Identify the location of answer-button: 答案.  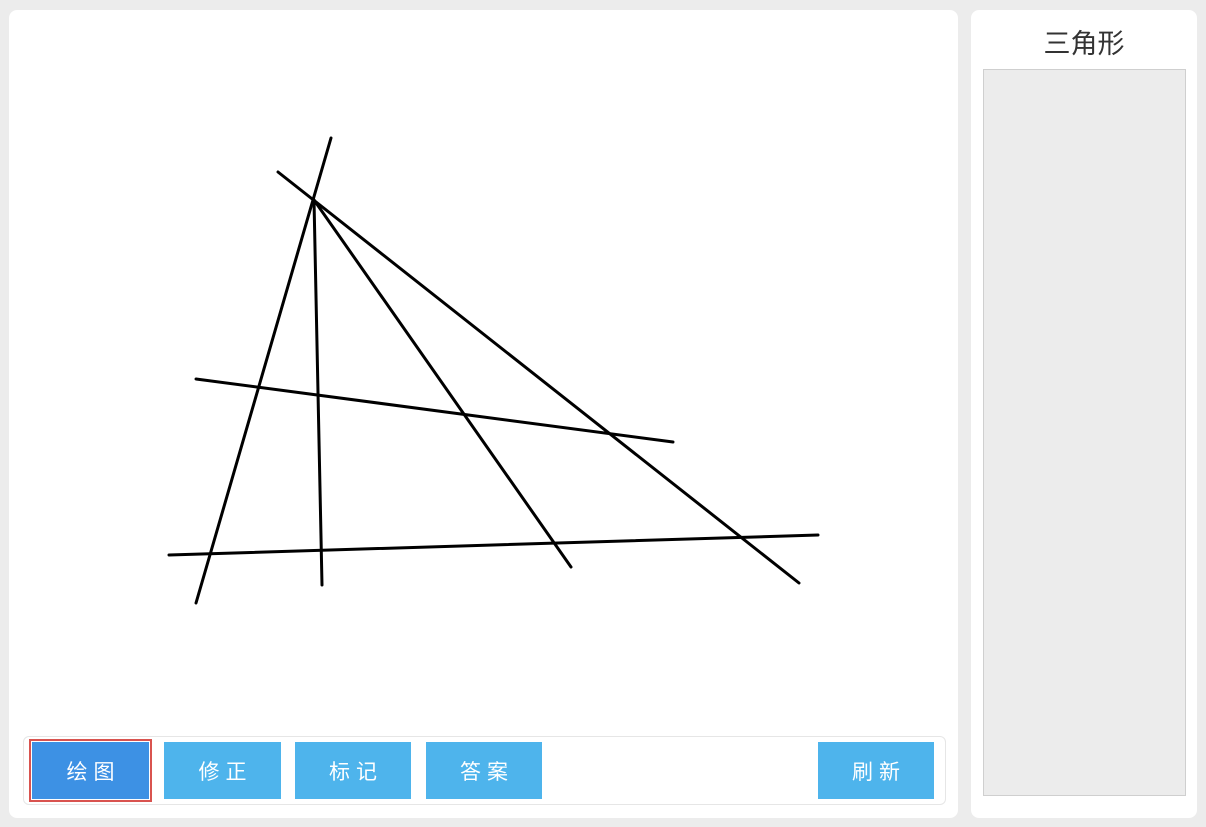
(484, 770).